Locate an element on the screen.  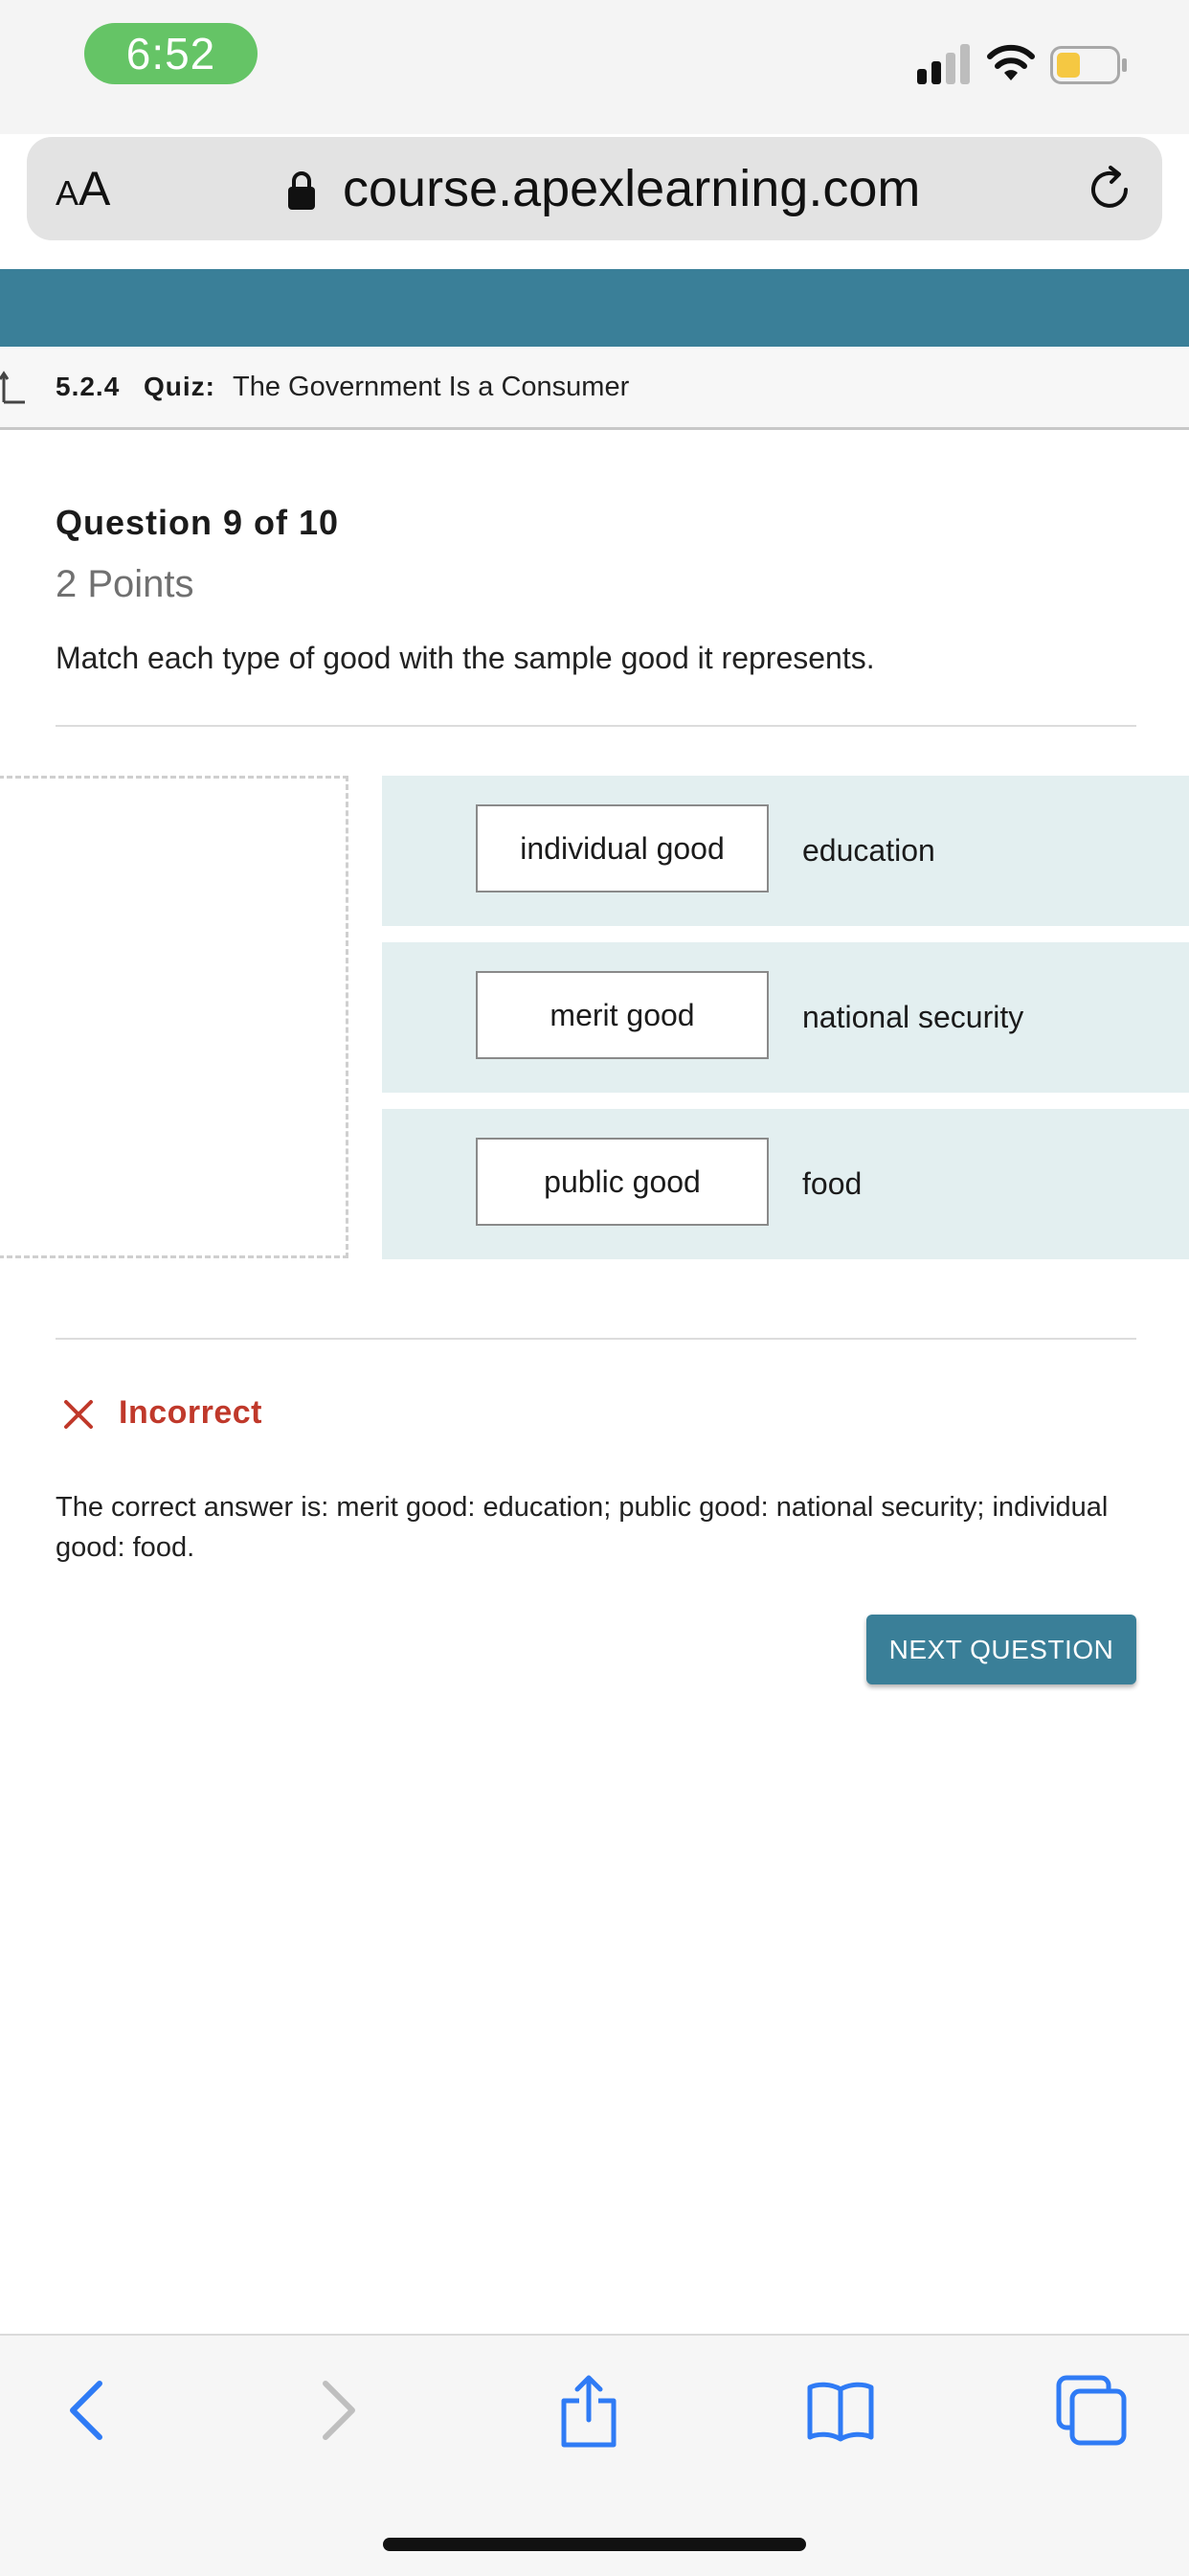
answer-chip: merit good is located at coordinates (622, 1015).